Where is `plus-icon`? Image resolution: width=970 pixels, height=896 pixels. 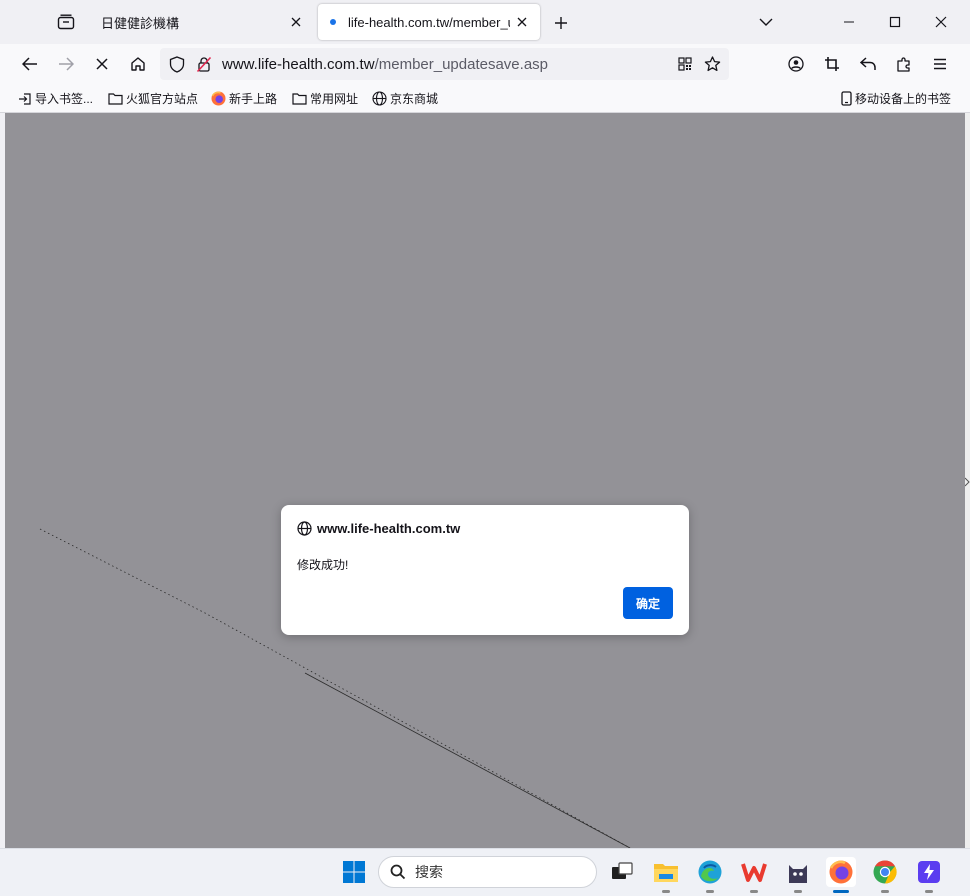 plus-icon is located at coordinates (561, 23).